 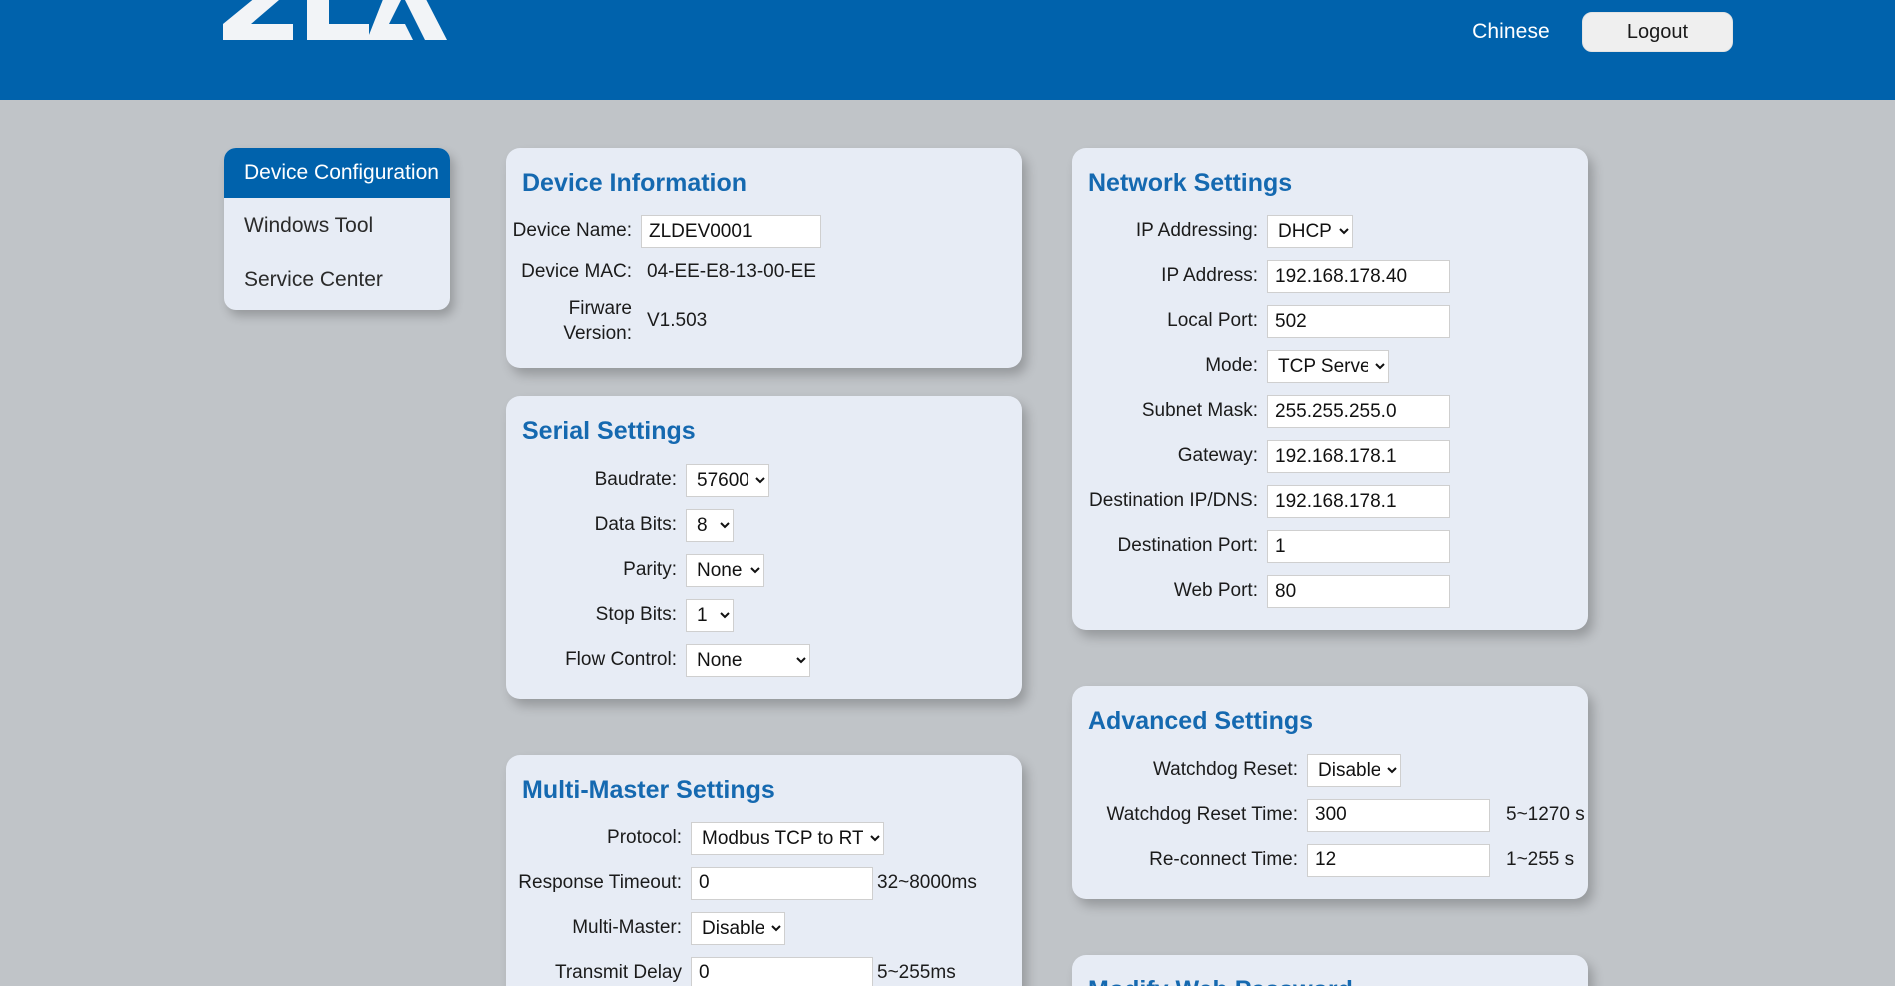 What do you see at coordinates (782, 971) in the screenshot?
I see `transmit-delay-input` at bounding box center [782, 971].